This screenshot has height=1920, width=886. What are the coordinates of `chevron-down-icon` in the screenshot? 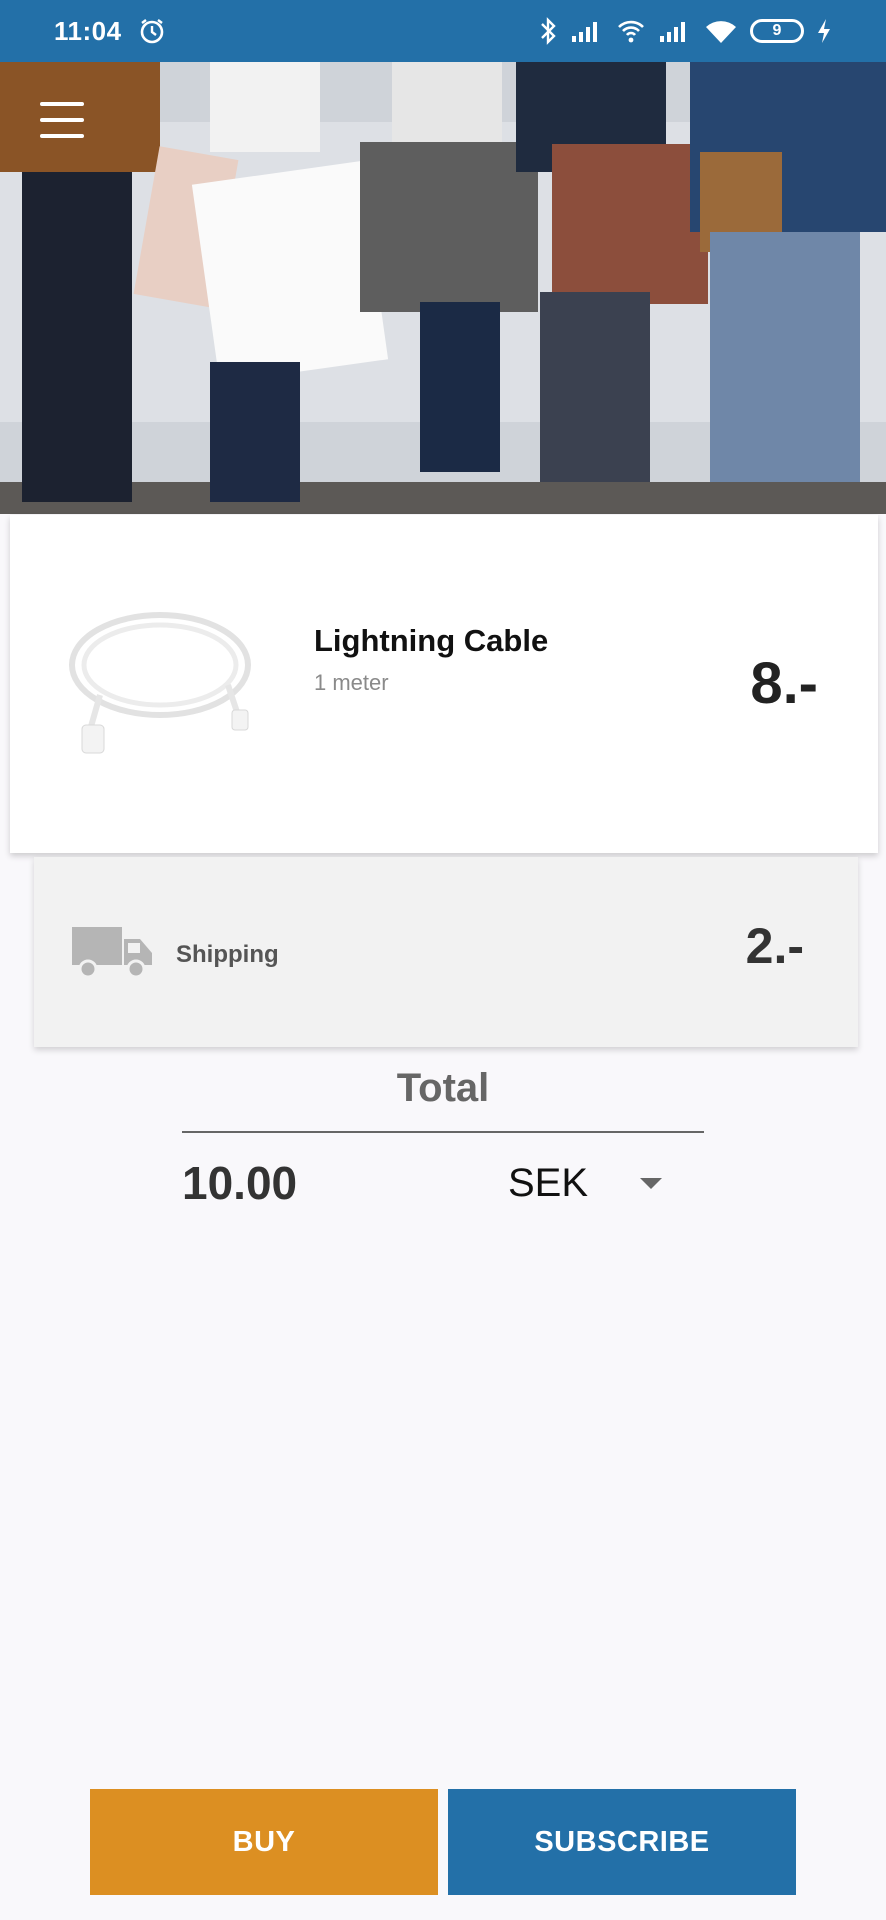 It's located at (651, 1183).